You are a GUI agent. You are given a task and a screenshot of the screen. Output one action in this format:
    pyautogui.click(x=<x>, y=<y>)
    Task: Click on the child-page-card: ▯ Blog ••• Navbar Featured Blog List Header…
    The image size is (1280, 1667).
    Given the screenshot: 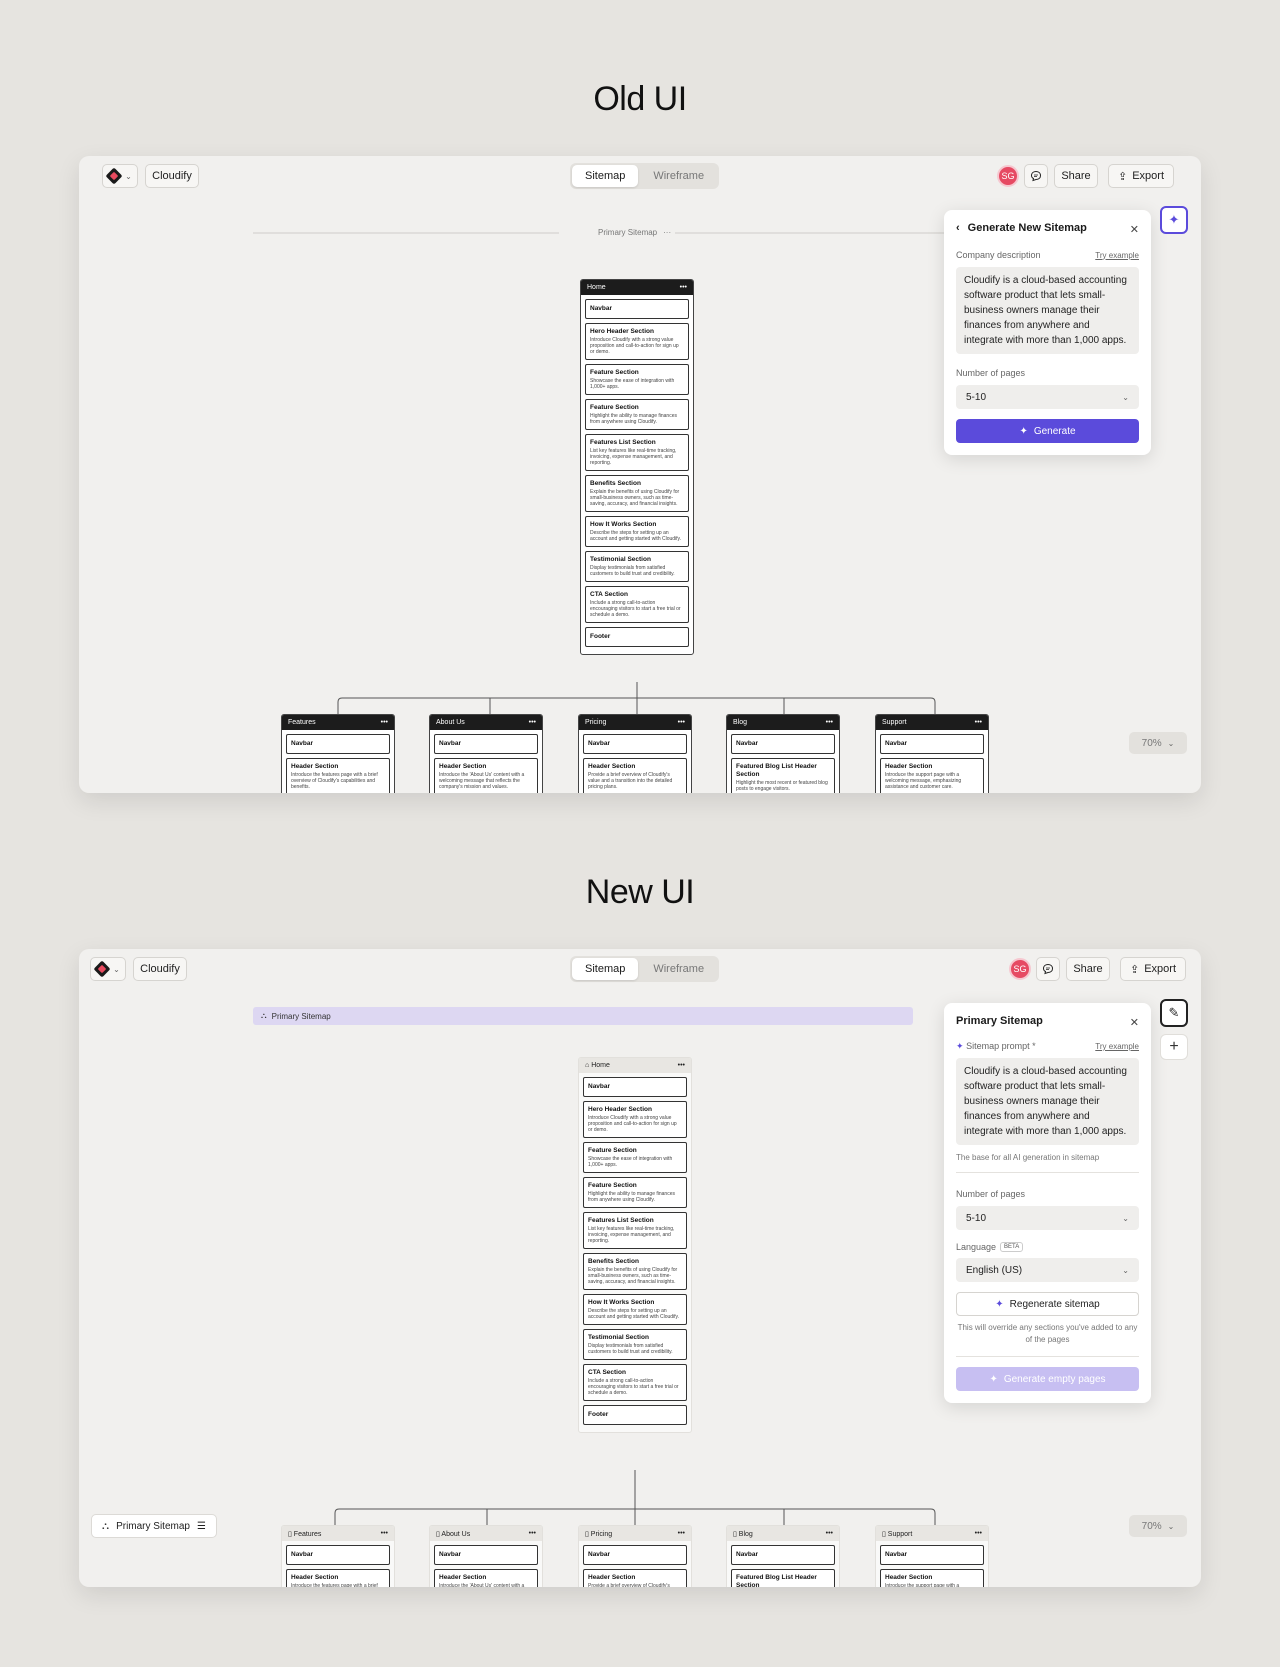 What is the action you would take?
    pyautogui.click(x=783, y=1556)
    